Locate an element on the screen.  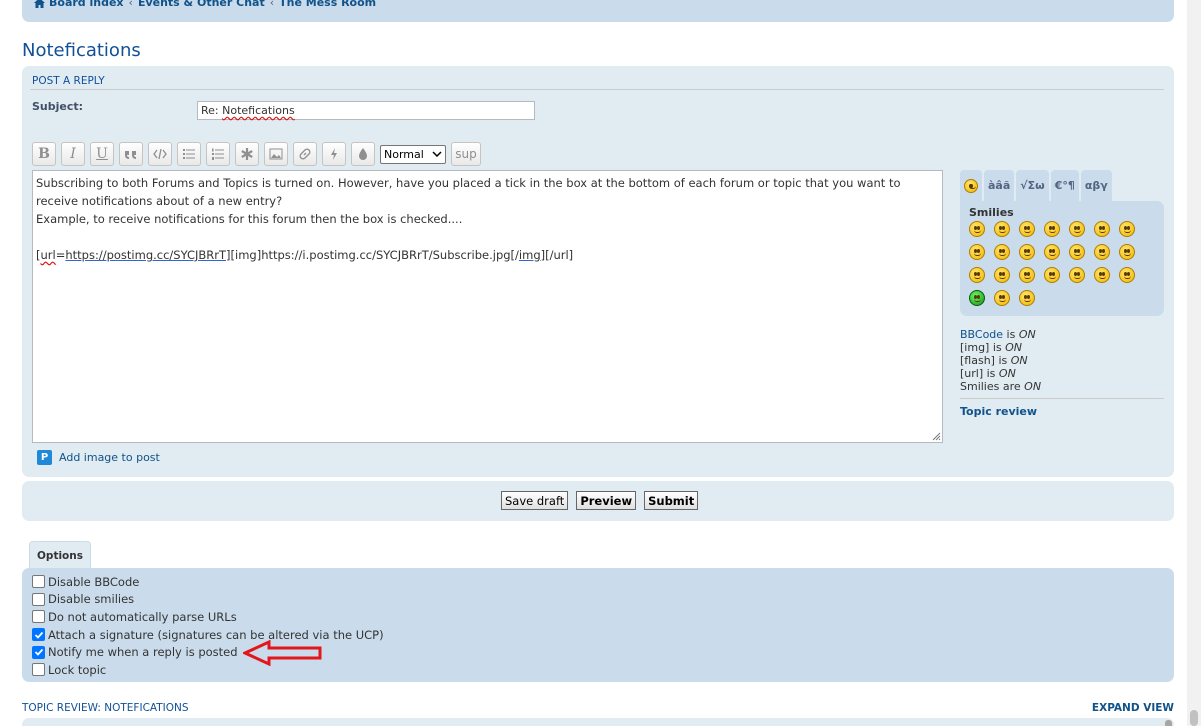
option-lock-topic: Lock topic is located at coordinates (208, 670).